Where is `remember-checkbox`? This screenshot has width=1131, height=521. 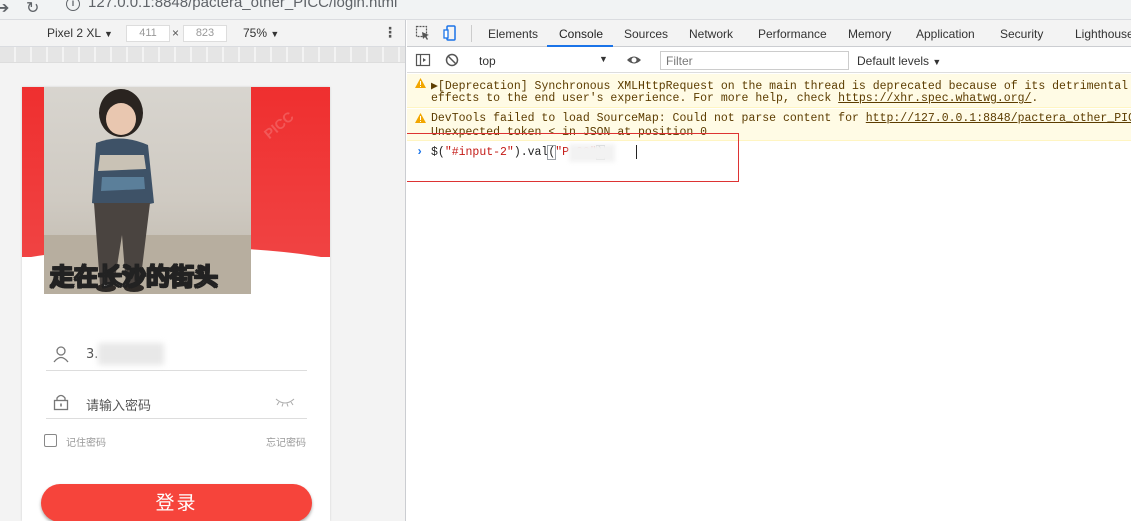 remember-checkbox is located at coordinates (50, 440).